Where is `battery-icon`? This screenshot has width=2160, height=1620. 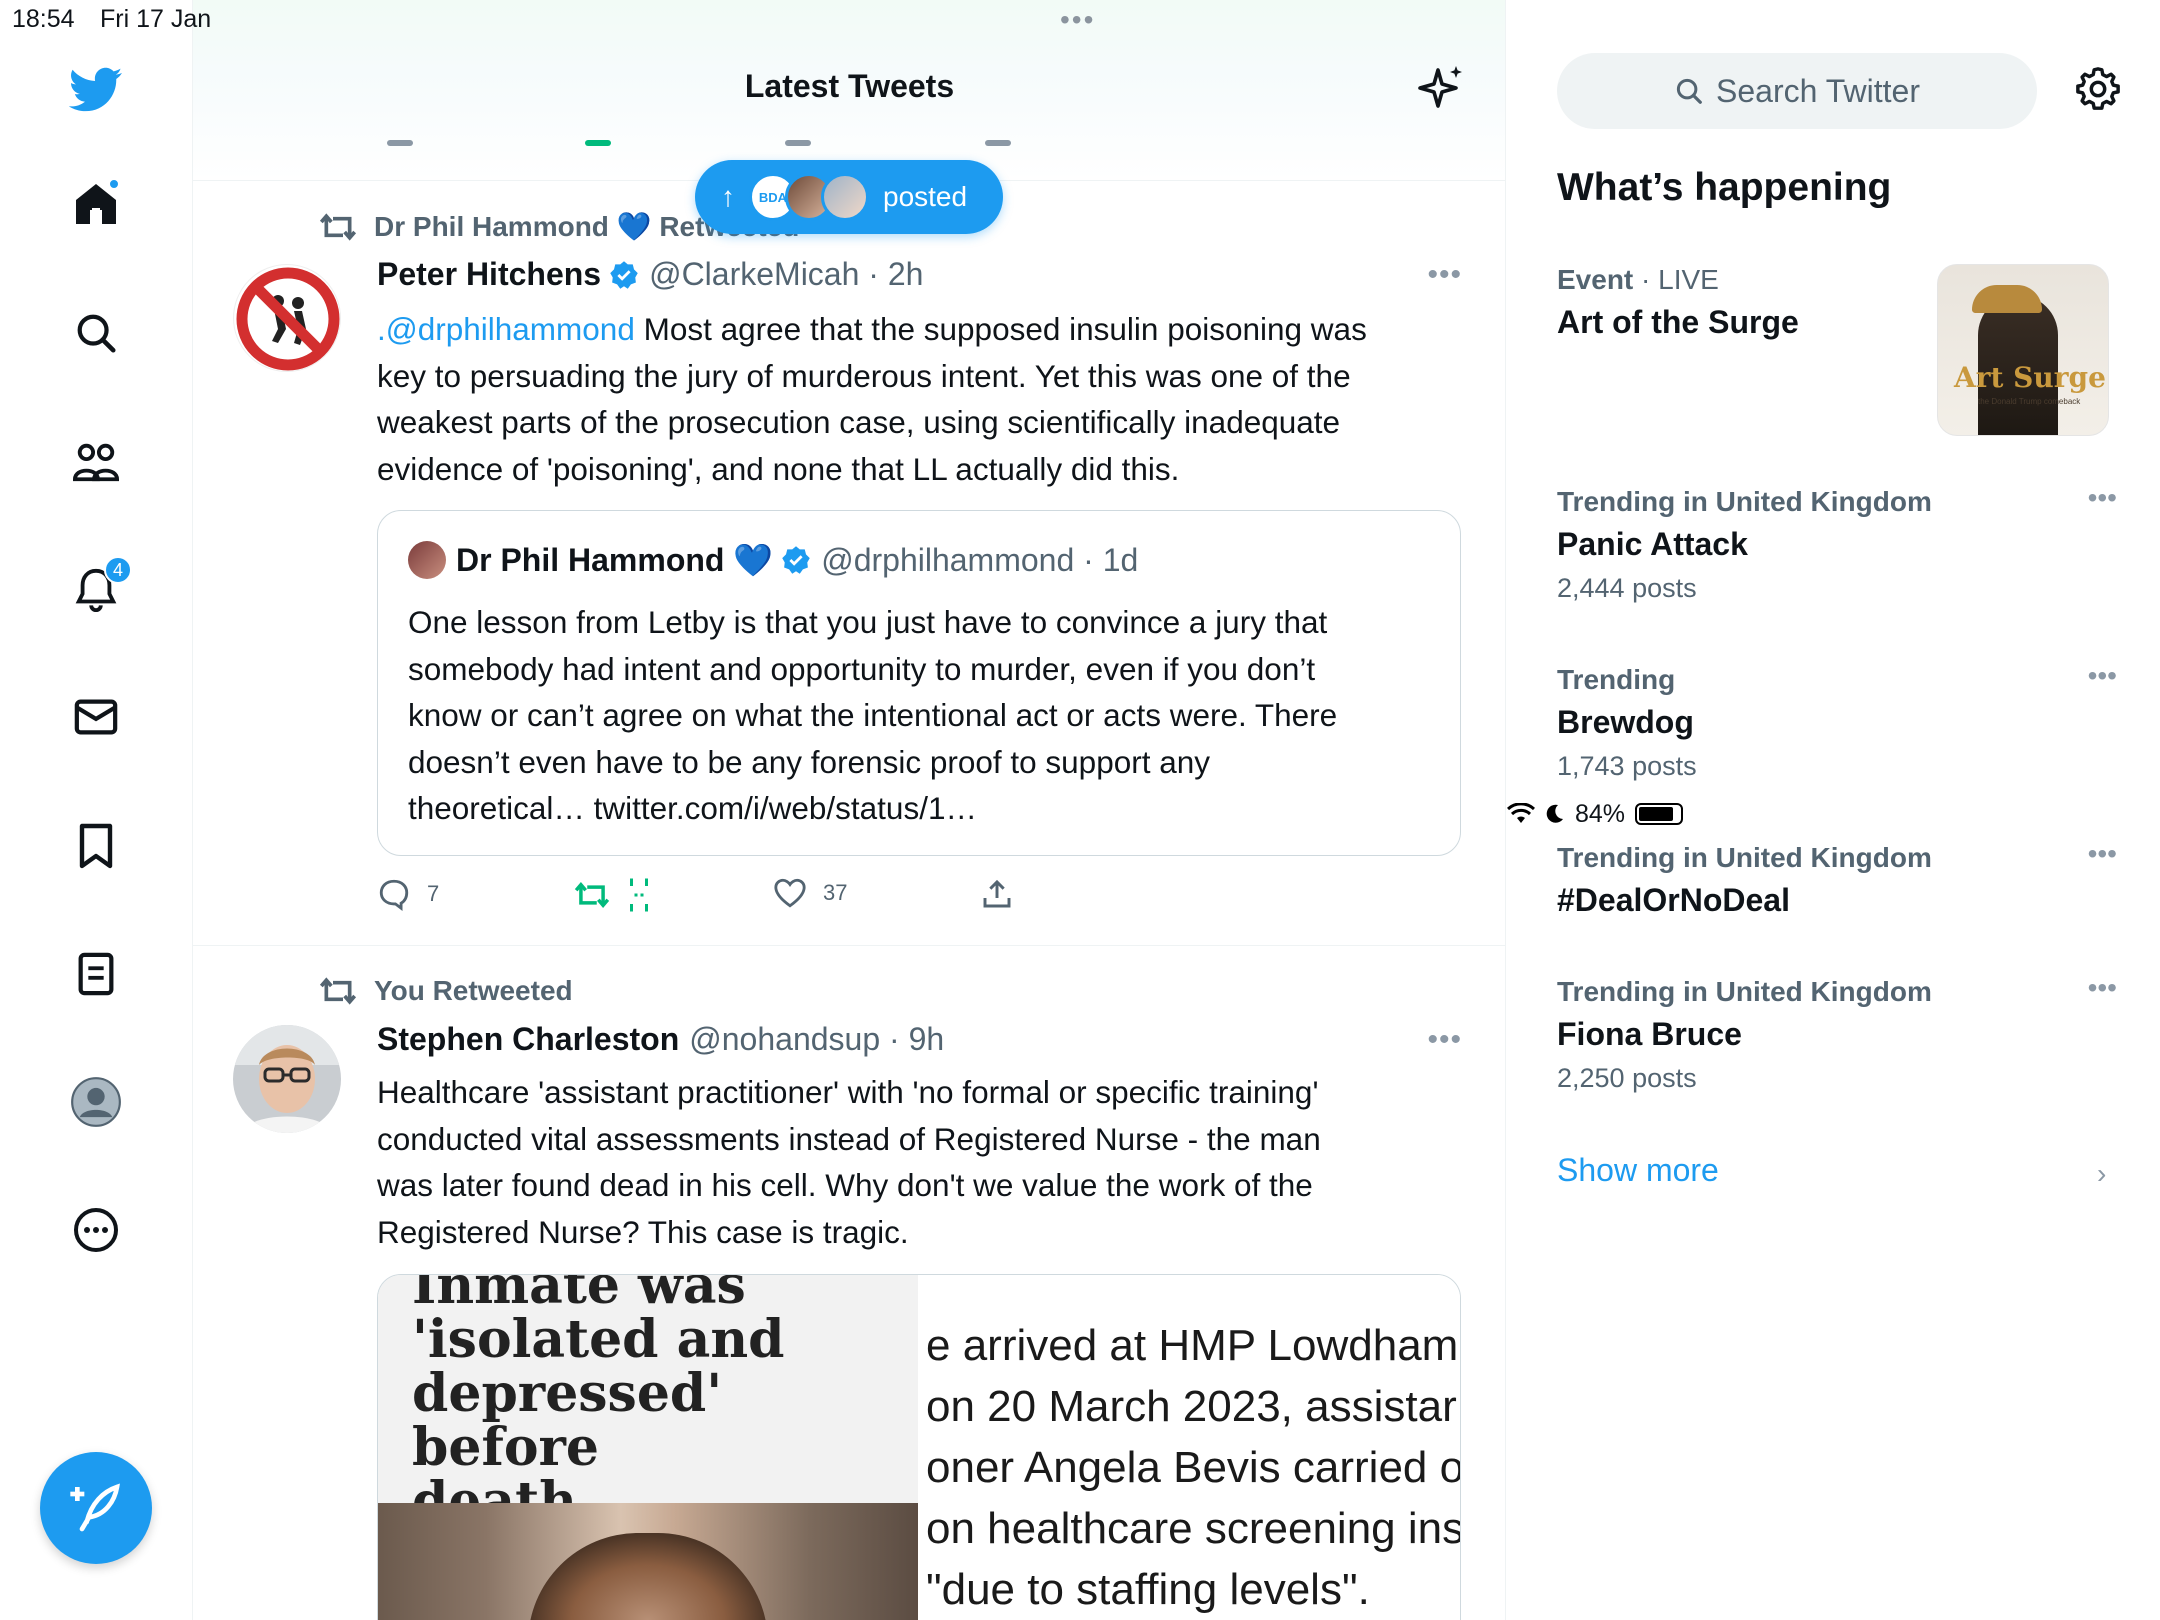 battery-icon is located at coordinates (1659, 814).